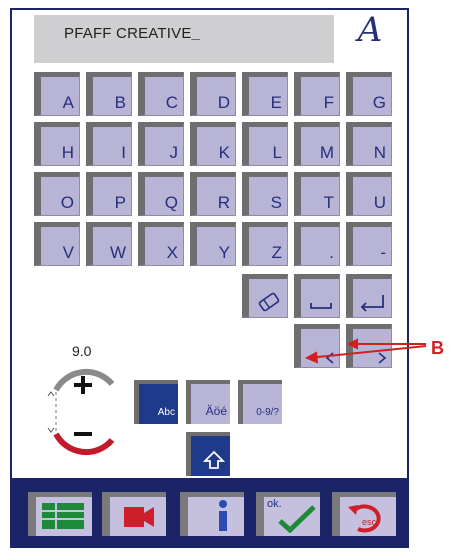 The width and height of the screenshot is (462, 554). I want to click on info-icon, so click(223, 515).